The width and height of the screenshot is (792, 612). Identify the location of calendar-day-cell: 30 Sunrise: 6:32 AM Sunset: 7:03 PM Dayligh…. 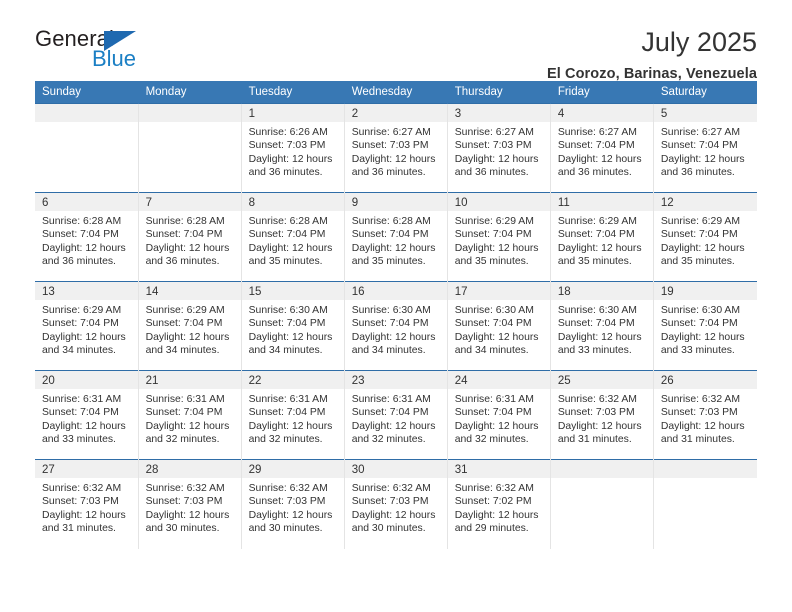
(396, 504).